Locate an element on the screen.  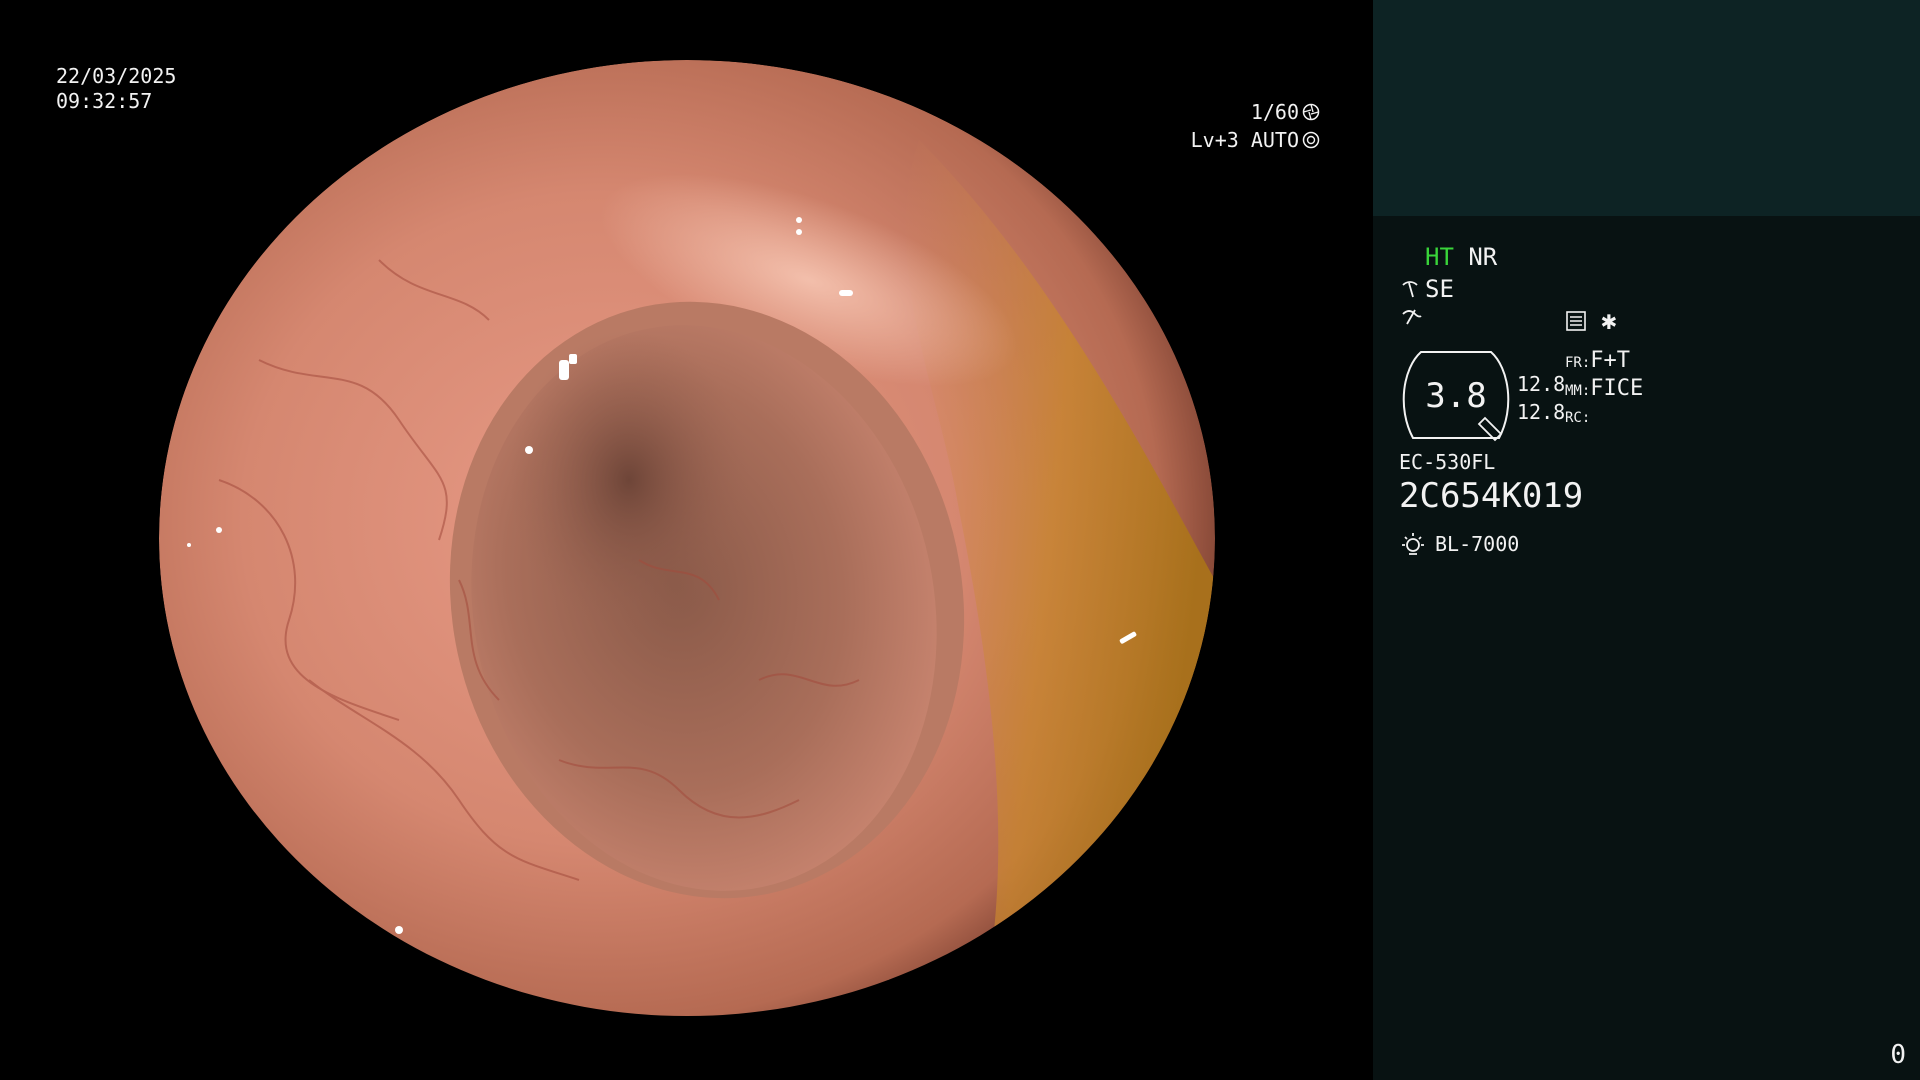
frame-counter: 0 is located at coordinates (1898, 1055).